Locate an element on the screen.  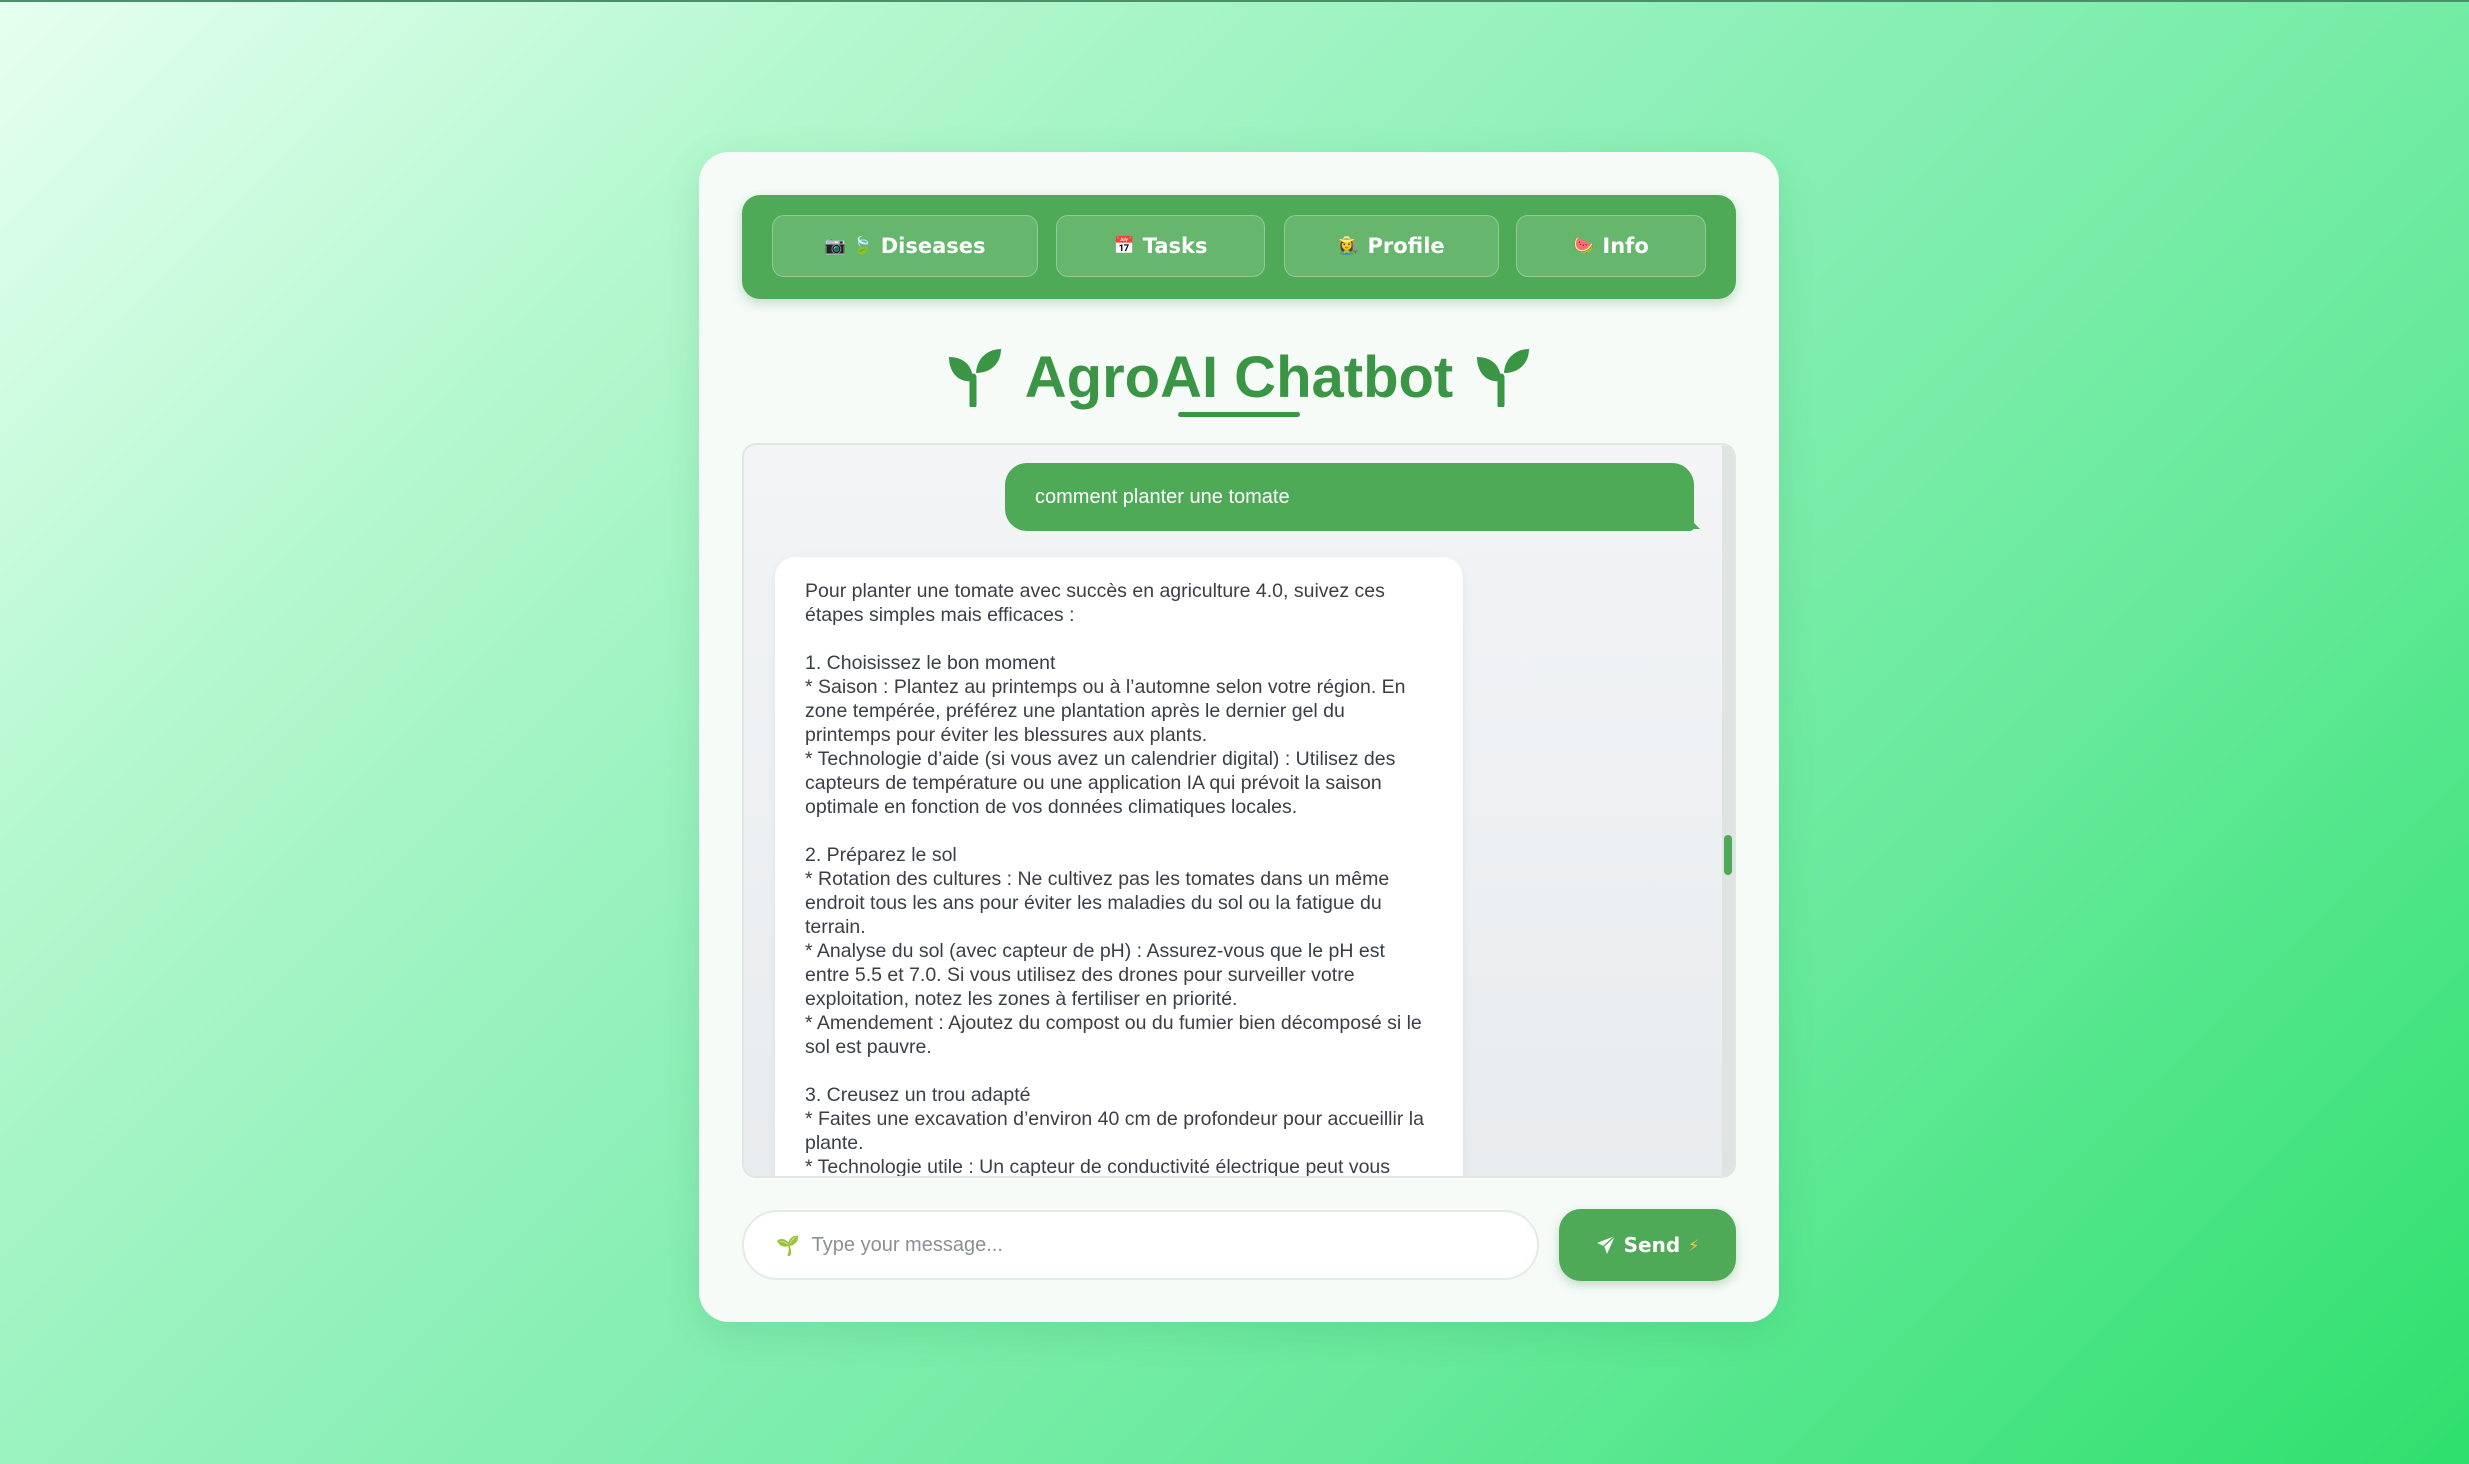
user-message-bubble: comment planter une tomate is located at coordinates (1349, 497).